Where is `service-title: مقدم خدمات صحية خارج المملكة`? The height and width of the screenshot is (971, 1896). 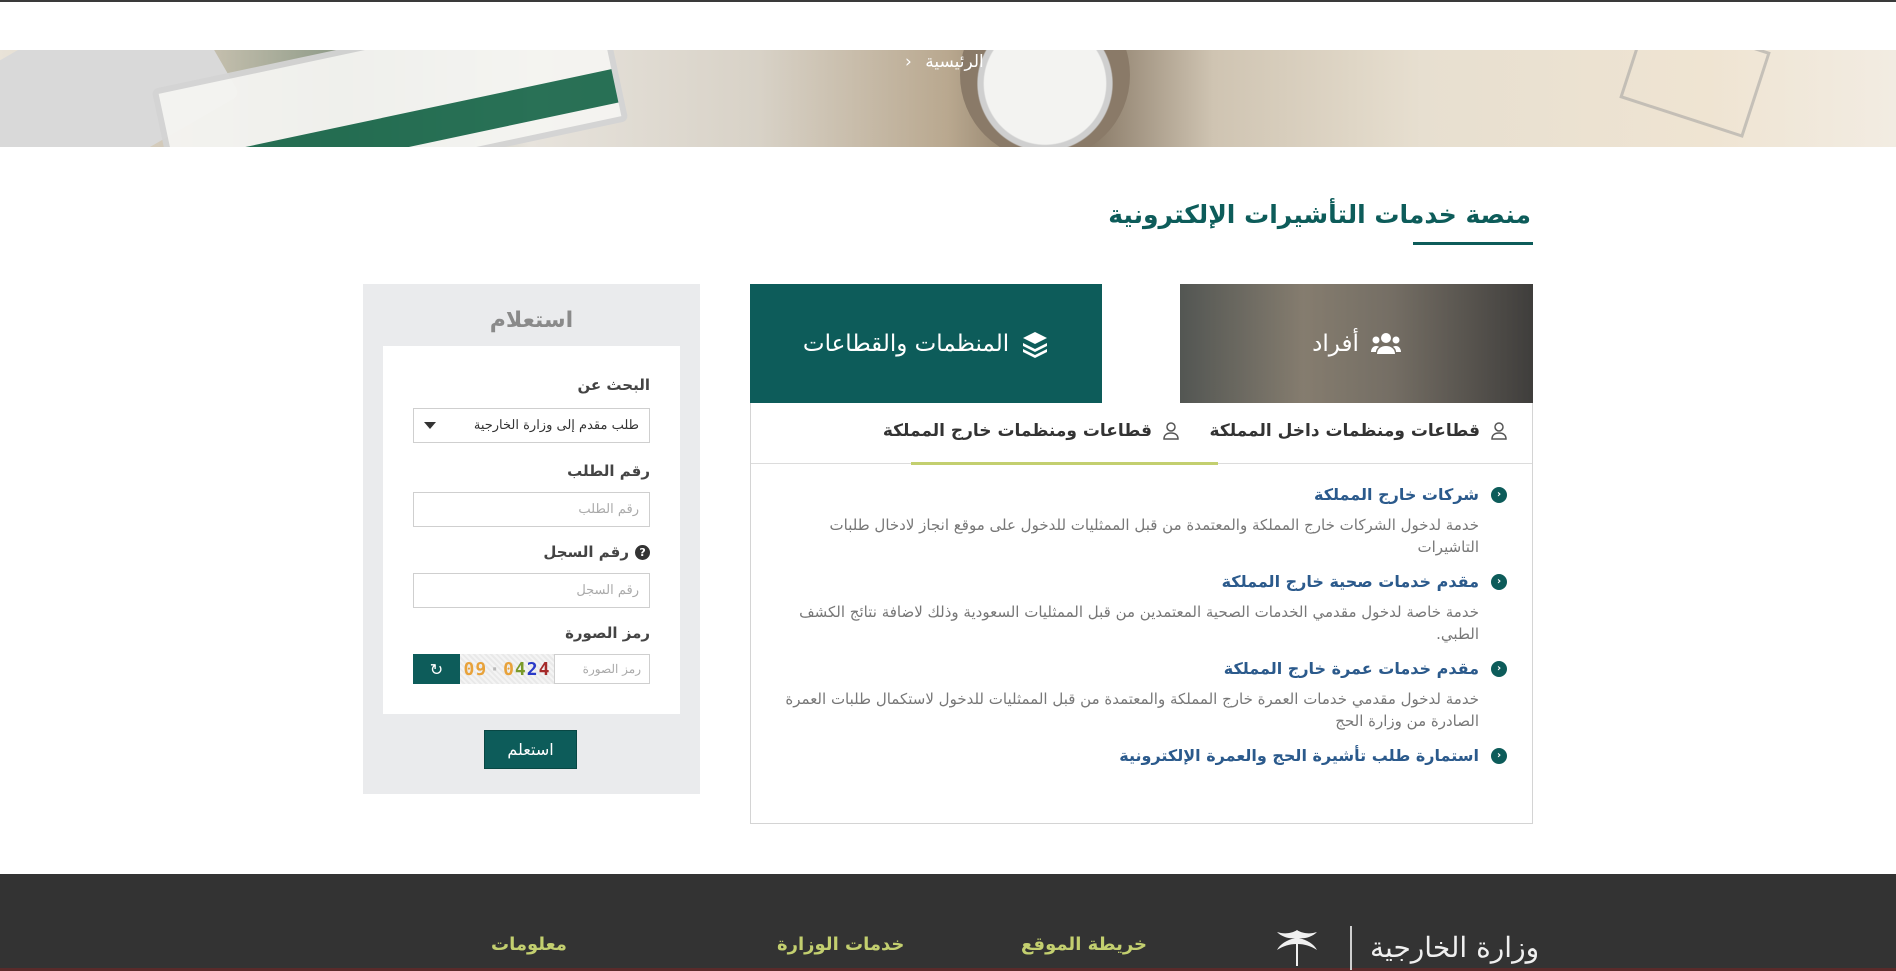 service-title: مقدم خدمات صحية خارج المملكة is located at coordinates (1350, 581).